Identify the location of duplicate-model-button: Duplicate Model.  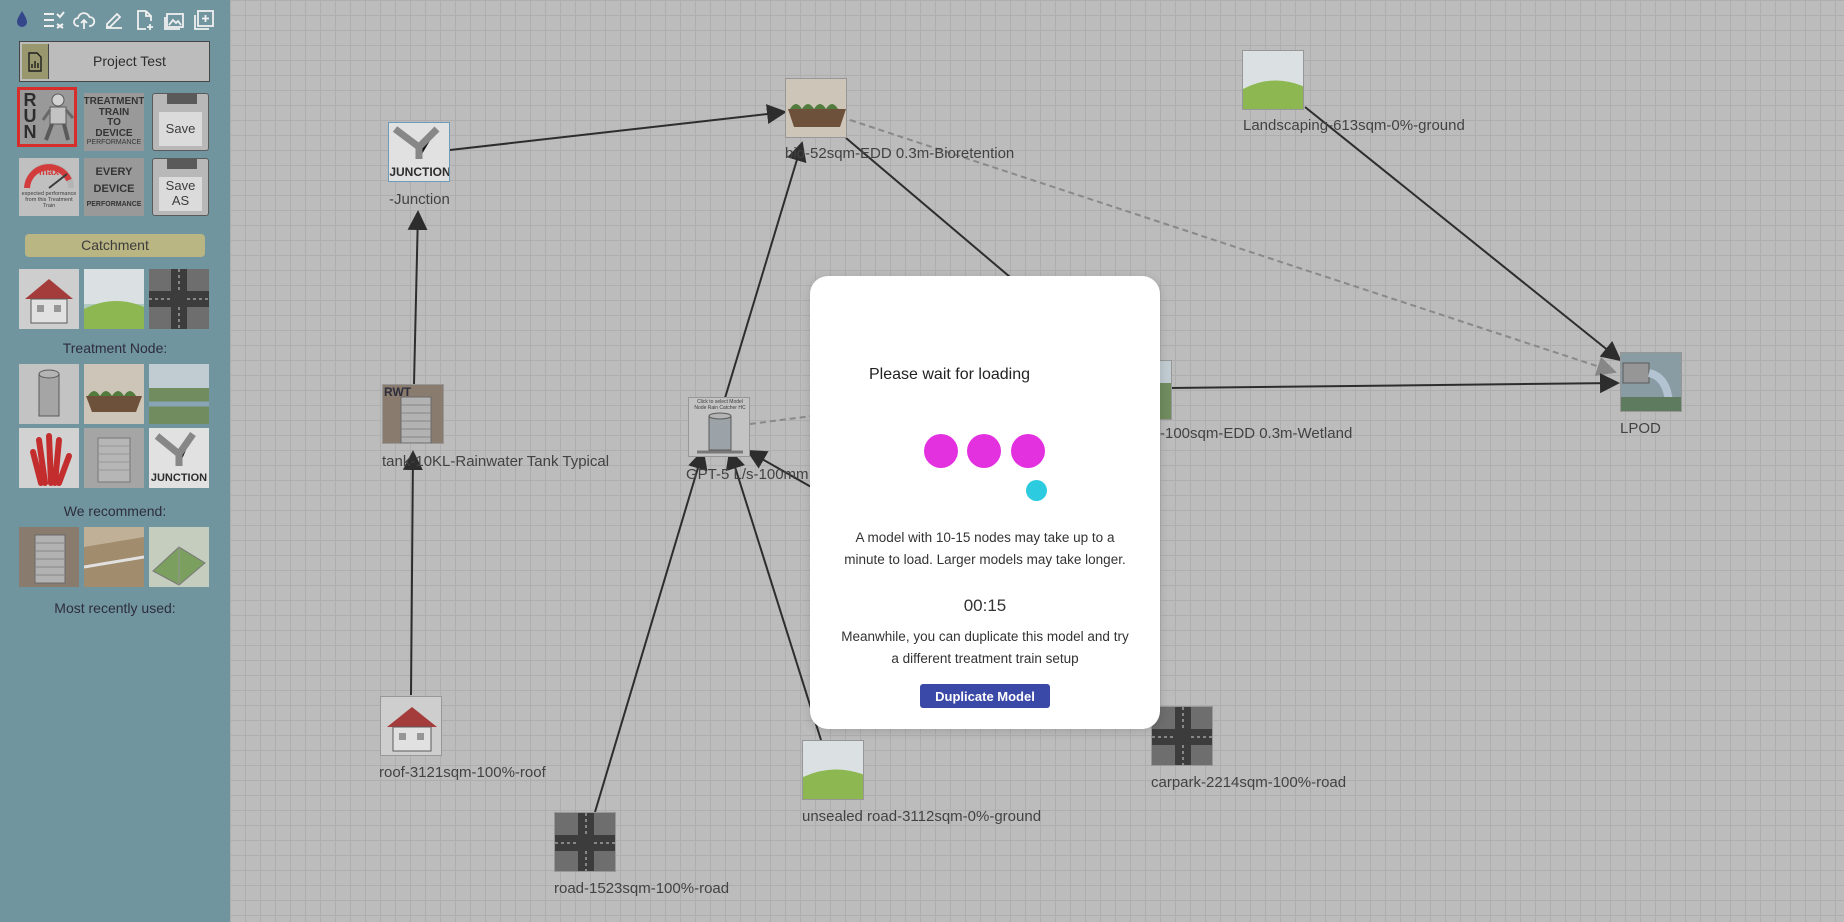
(985, 696).